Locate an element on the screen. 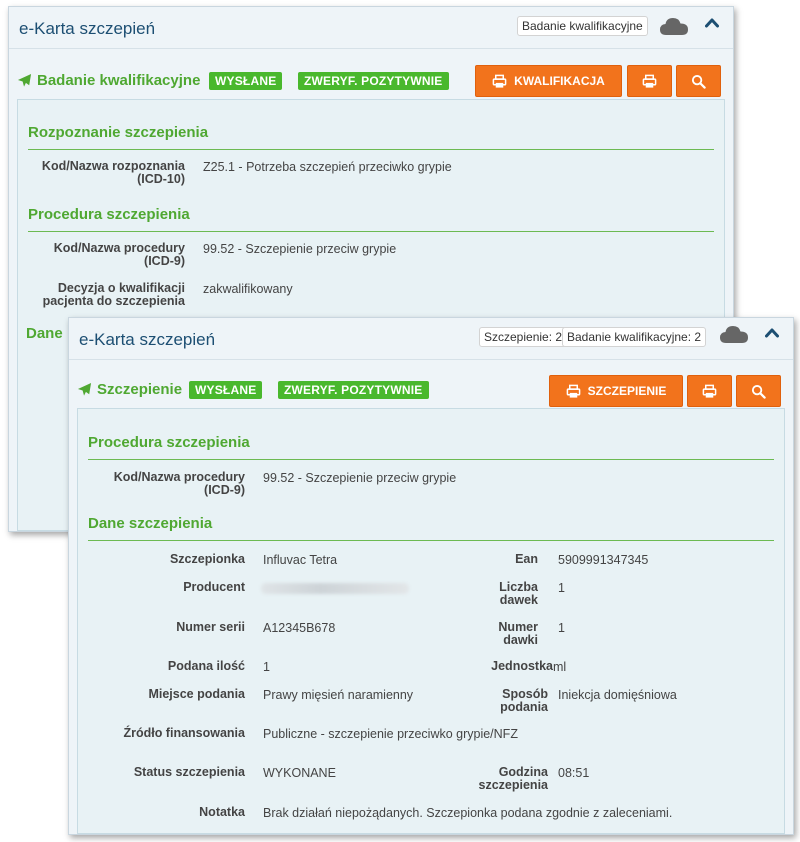 The height and width of the screenshot is (842, 800). route-value: Iniekcja domięśniowa is located at coordinates (617, 695).